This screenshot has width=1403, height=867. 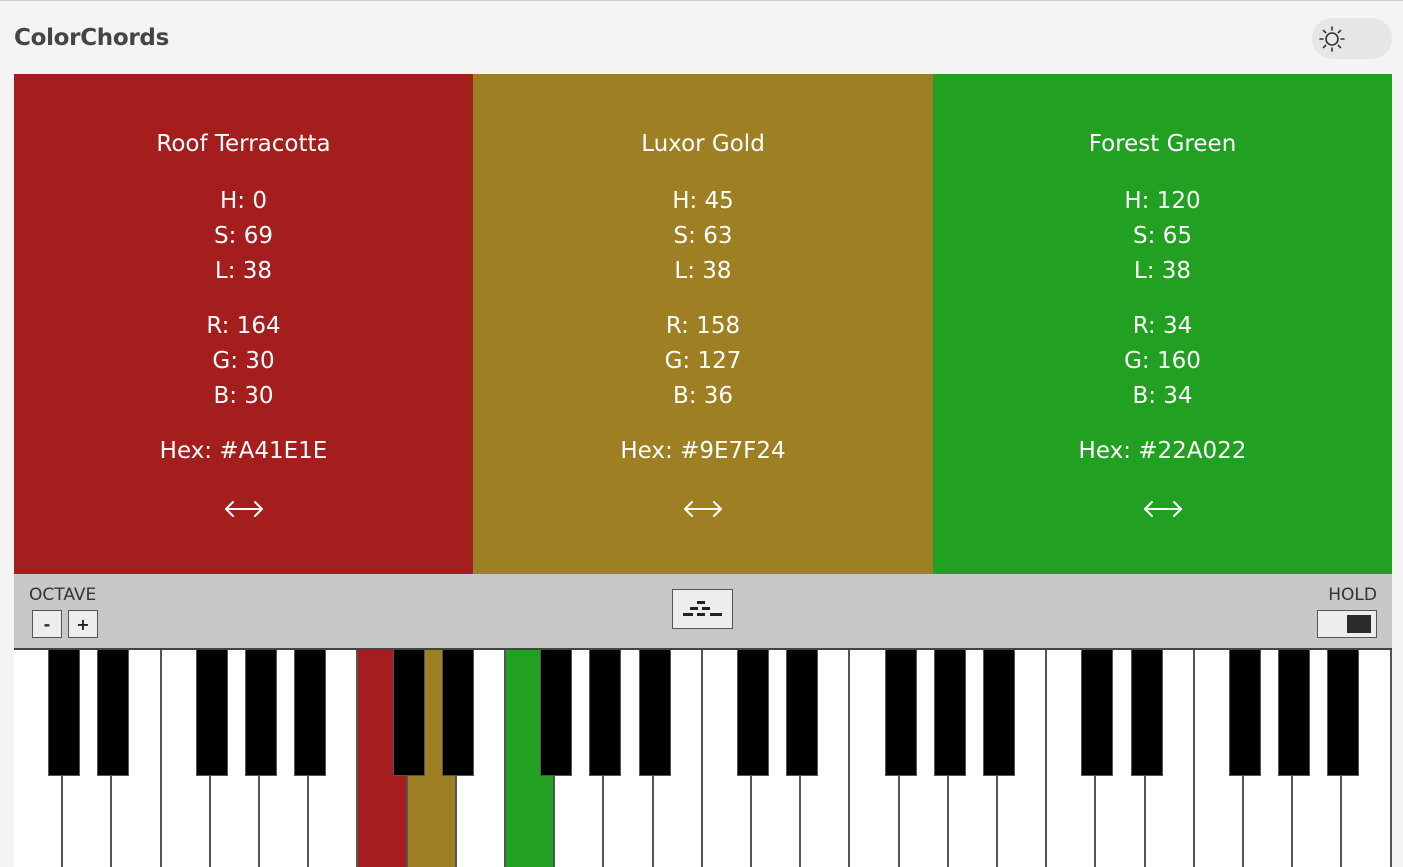 I want to click on blue-value: B: 36, so click(x=703, y=396).